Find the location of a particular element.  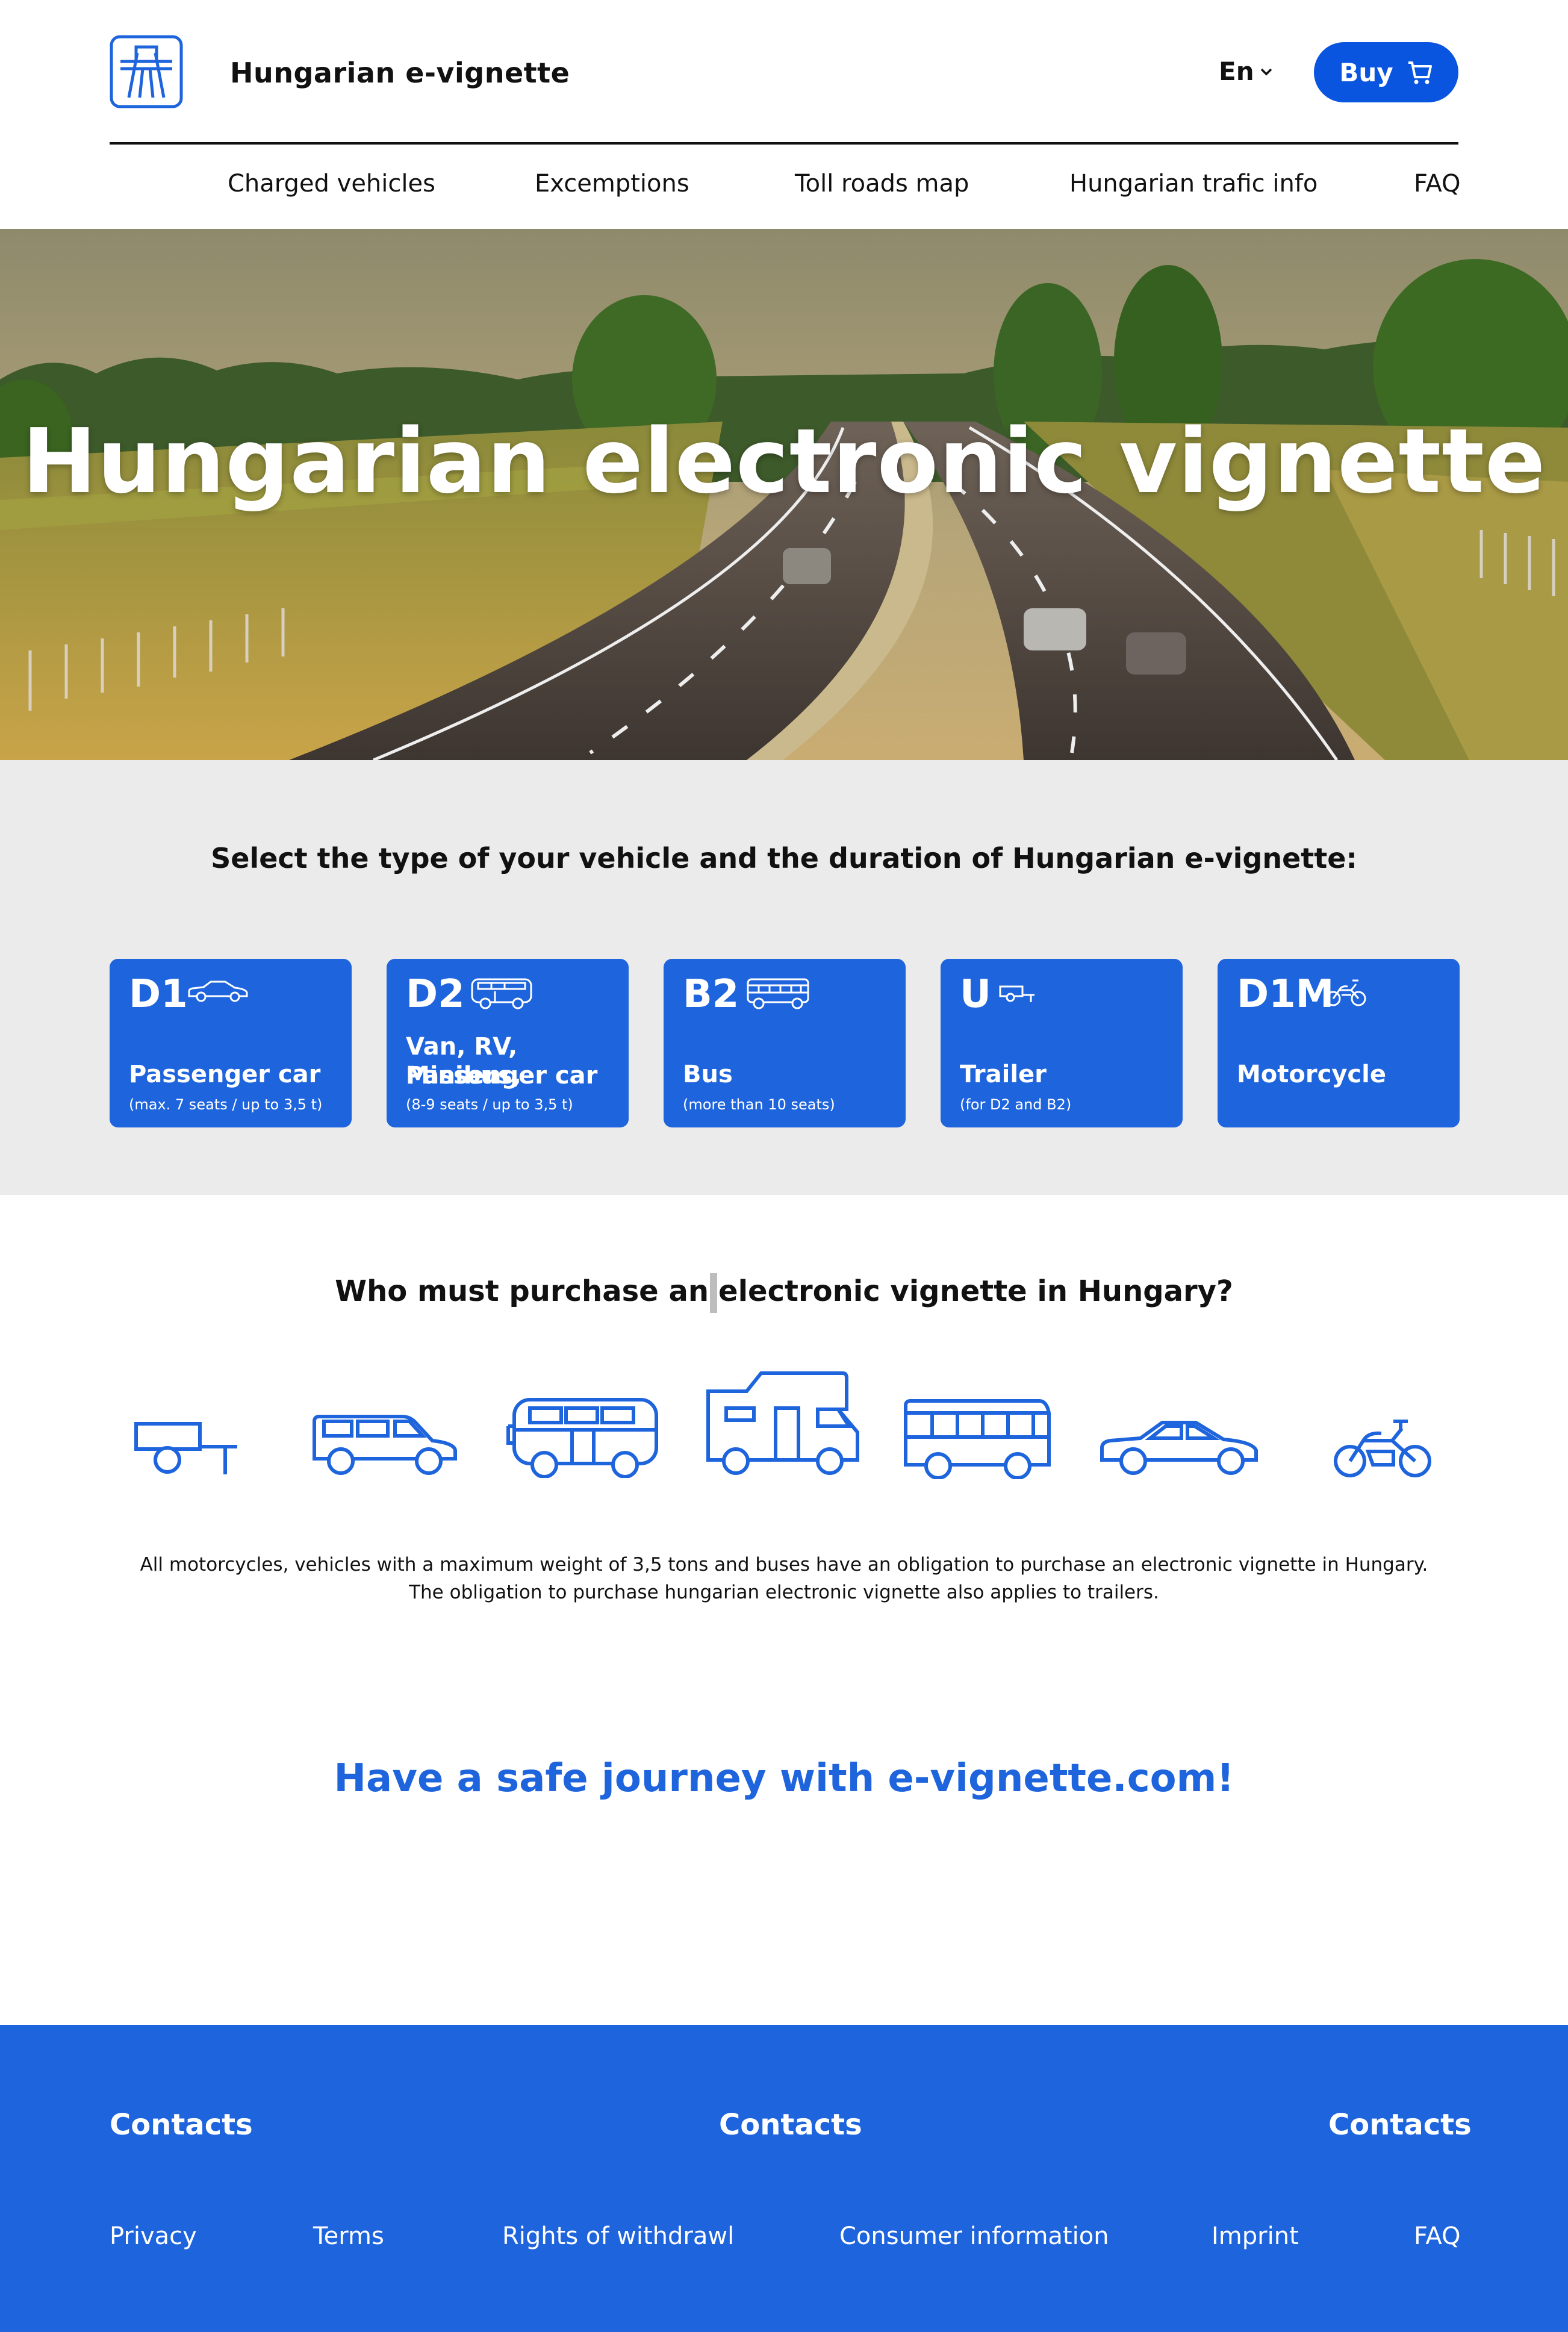

highway-logo-icon is located at coordinates (146, 71).